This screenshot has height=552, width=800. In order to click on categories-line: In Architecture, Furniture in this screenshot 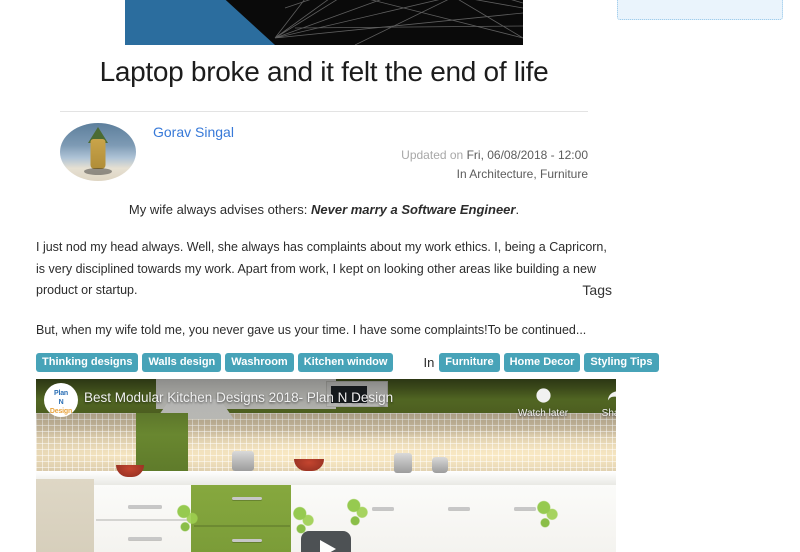, I will do `click(522, 174)`.